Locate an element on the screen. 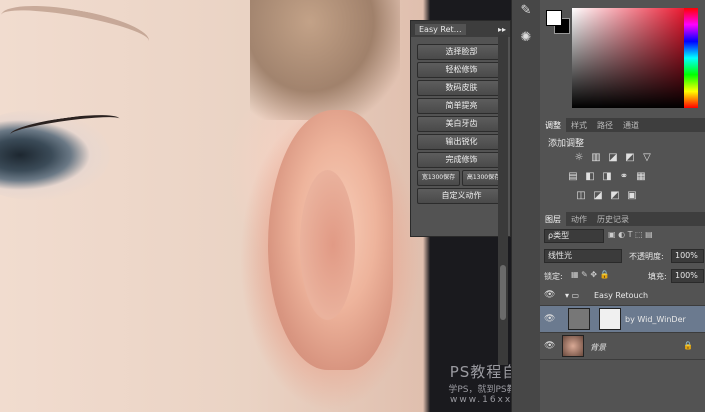  hair-region is located at coordinates (325, 60).